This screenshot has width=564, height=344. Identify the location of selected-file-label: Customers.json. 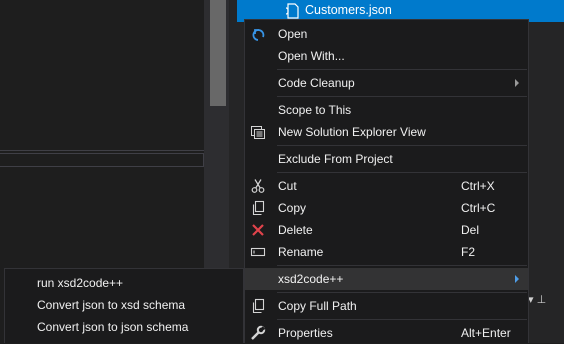
(348, 10).